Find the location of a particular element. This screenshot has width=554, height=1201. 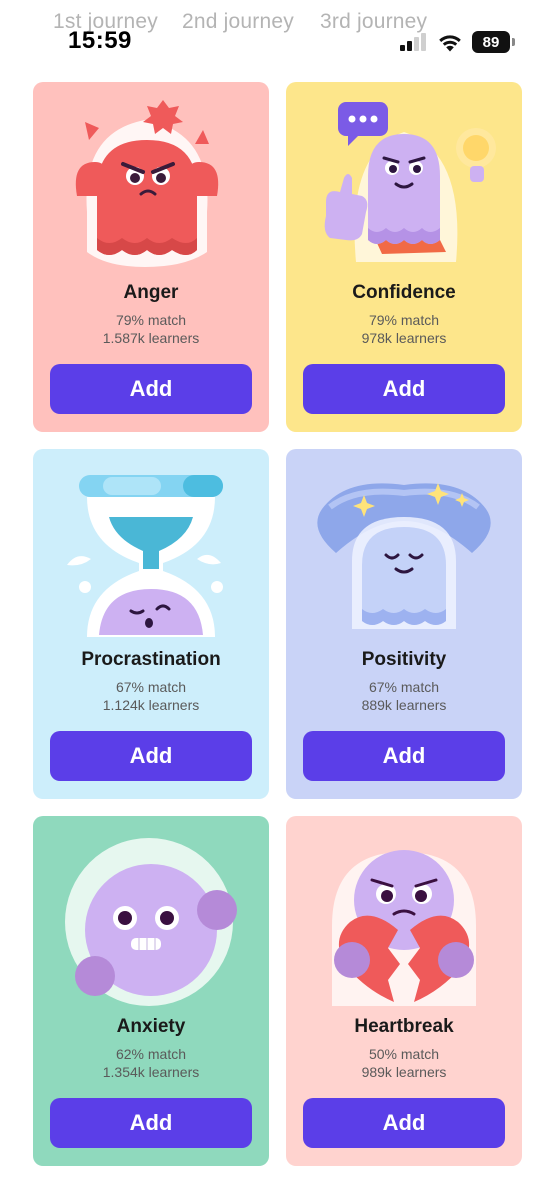

card-title: Positivity is located at coordinates (404, 659).